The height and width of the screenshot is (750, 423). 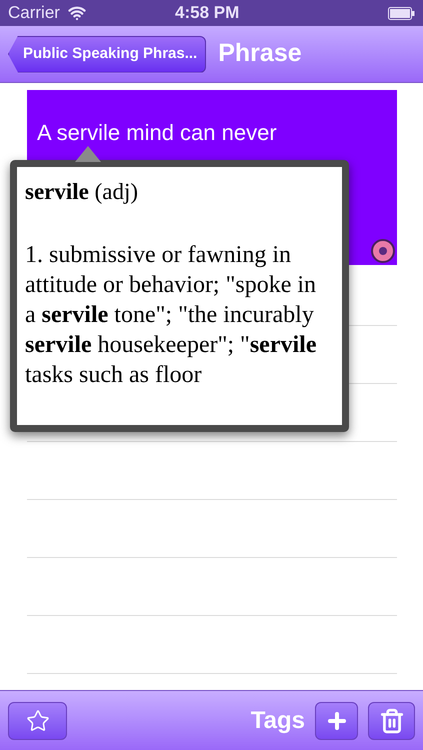 I want to click on definition-heading: servile (adj), so click(x=82, y=192).